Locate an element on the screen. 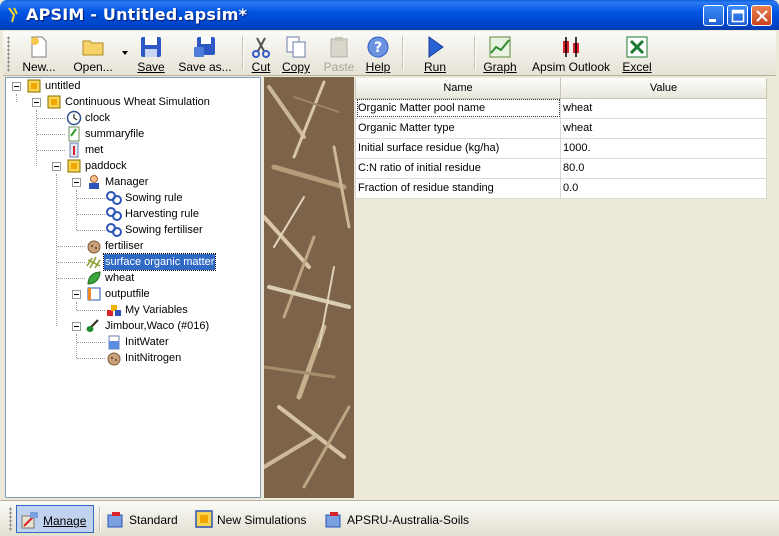  maximize-button is located at coordinates (737, 15).